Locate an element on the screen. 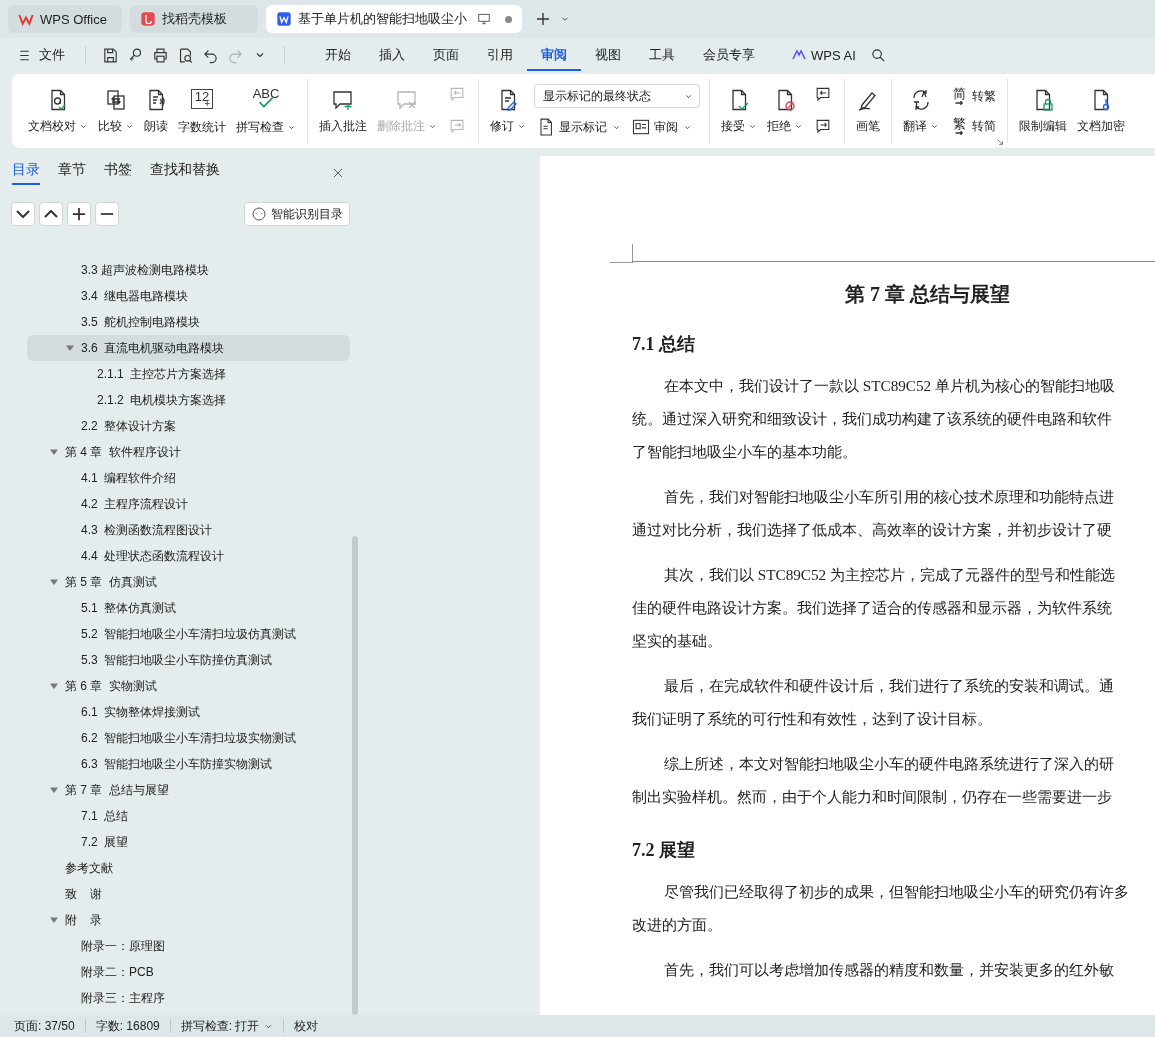  outline-item: 第 7 章 总结与展望 is located at coordinates (188, 790).